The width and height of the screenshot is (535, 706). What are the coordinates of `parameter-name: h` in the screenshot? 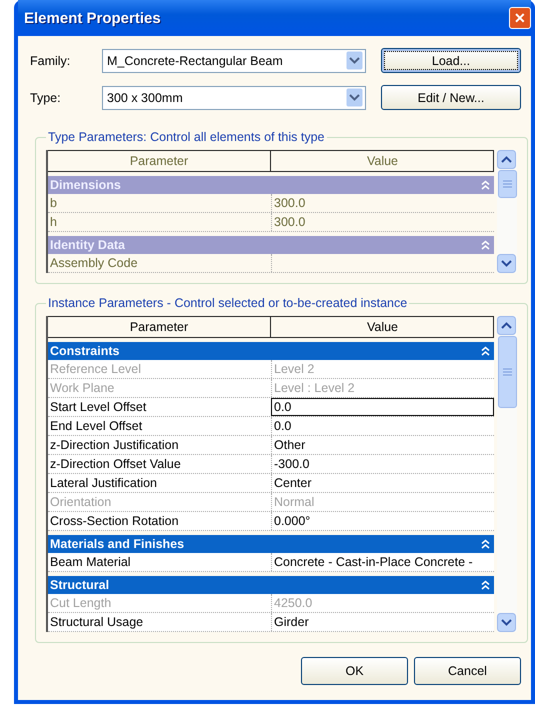 It's located at (53, 222).